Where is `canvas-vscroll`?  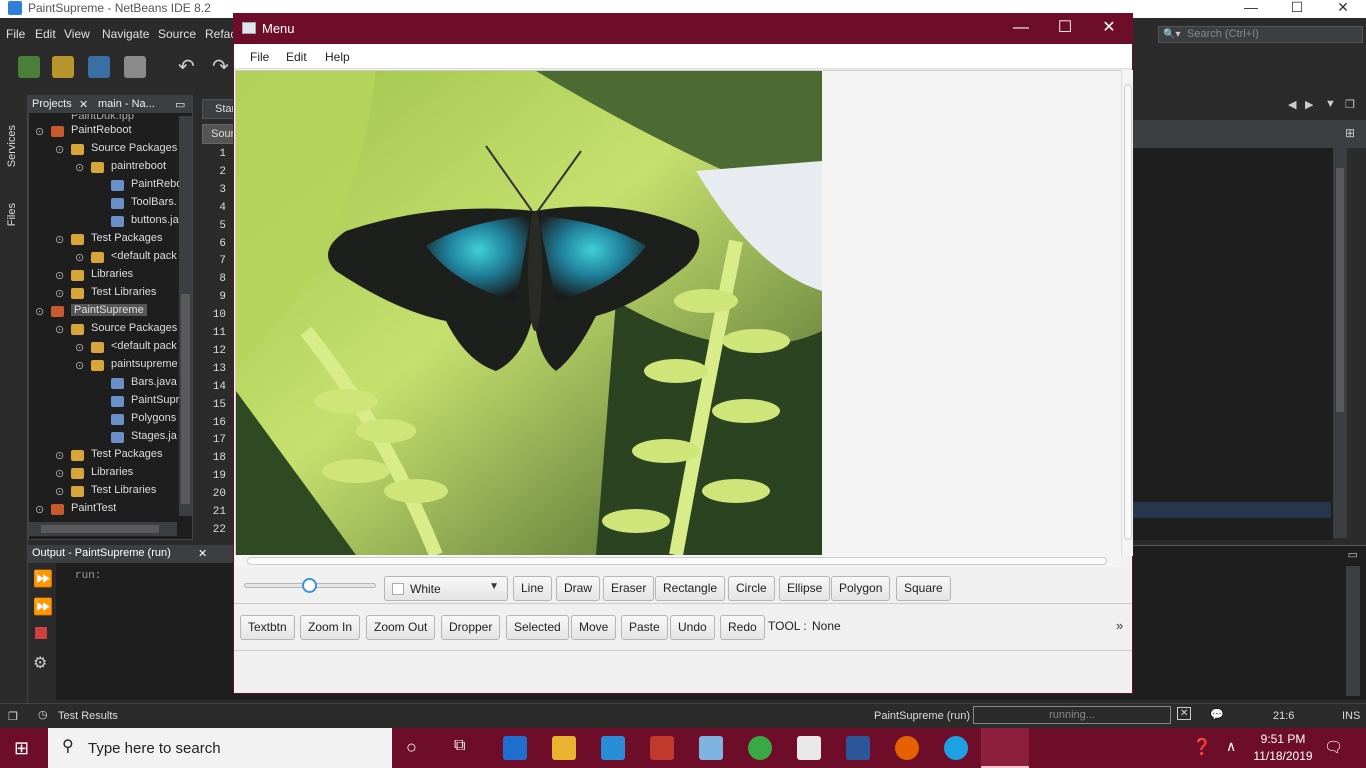
canvas-vscroll is located at coordinates (1127, 313).